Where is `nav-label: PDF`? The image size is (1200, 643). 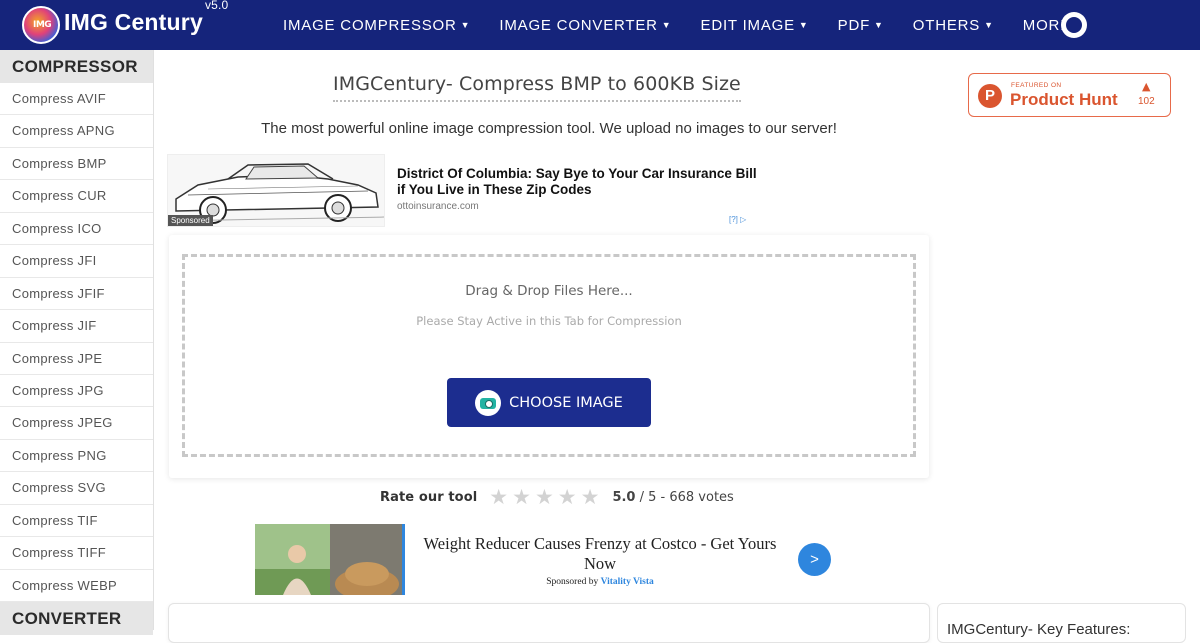
nav-label: PDF is located at coordinates (854, 25).